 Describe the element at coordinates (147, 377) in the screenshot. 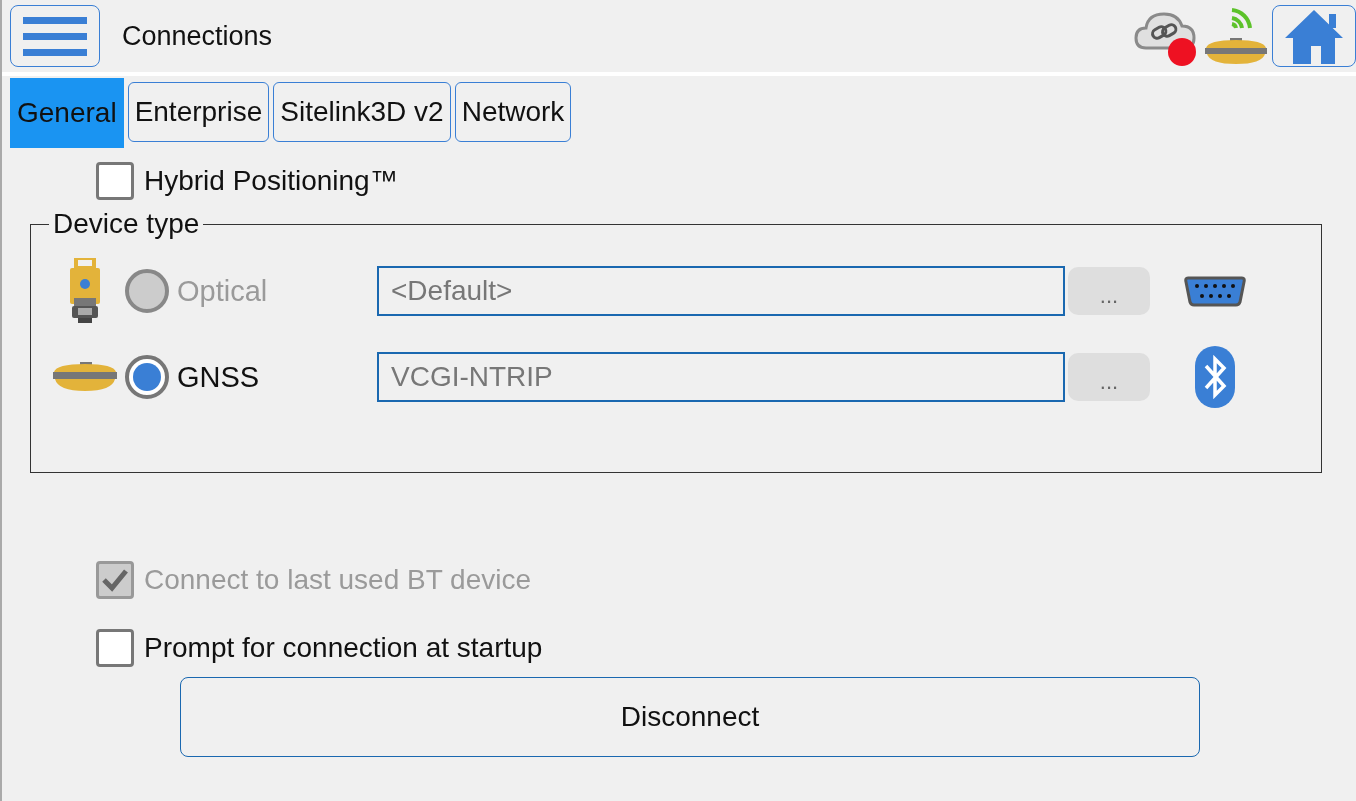

I see `radio-button` at that location.